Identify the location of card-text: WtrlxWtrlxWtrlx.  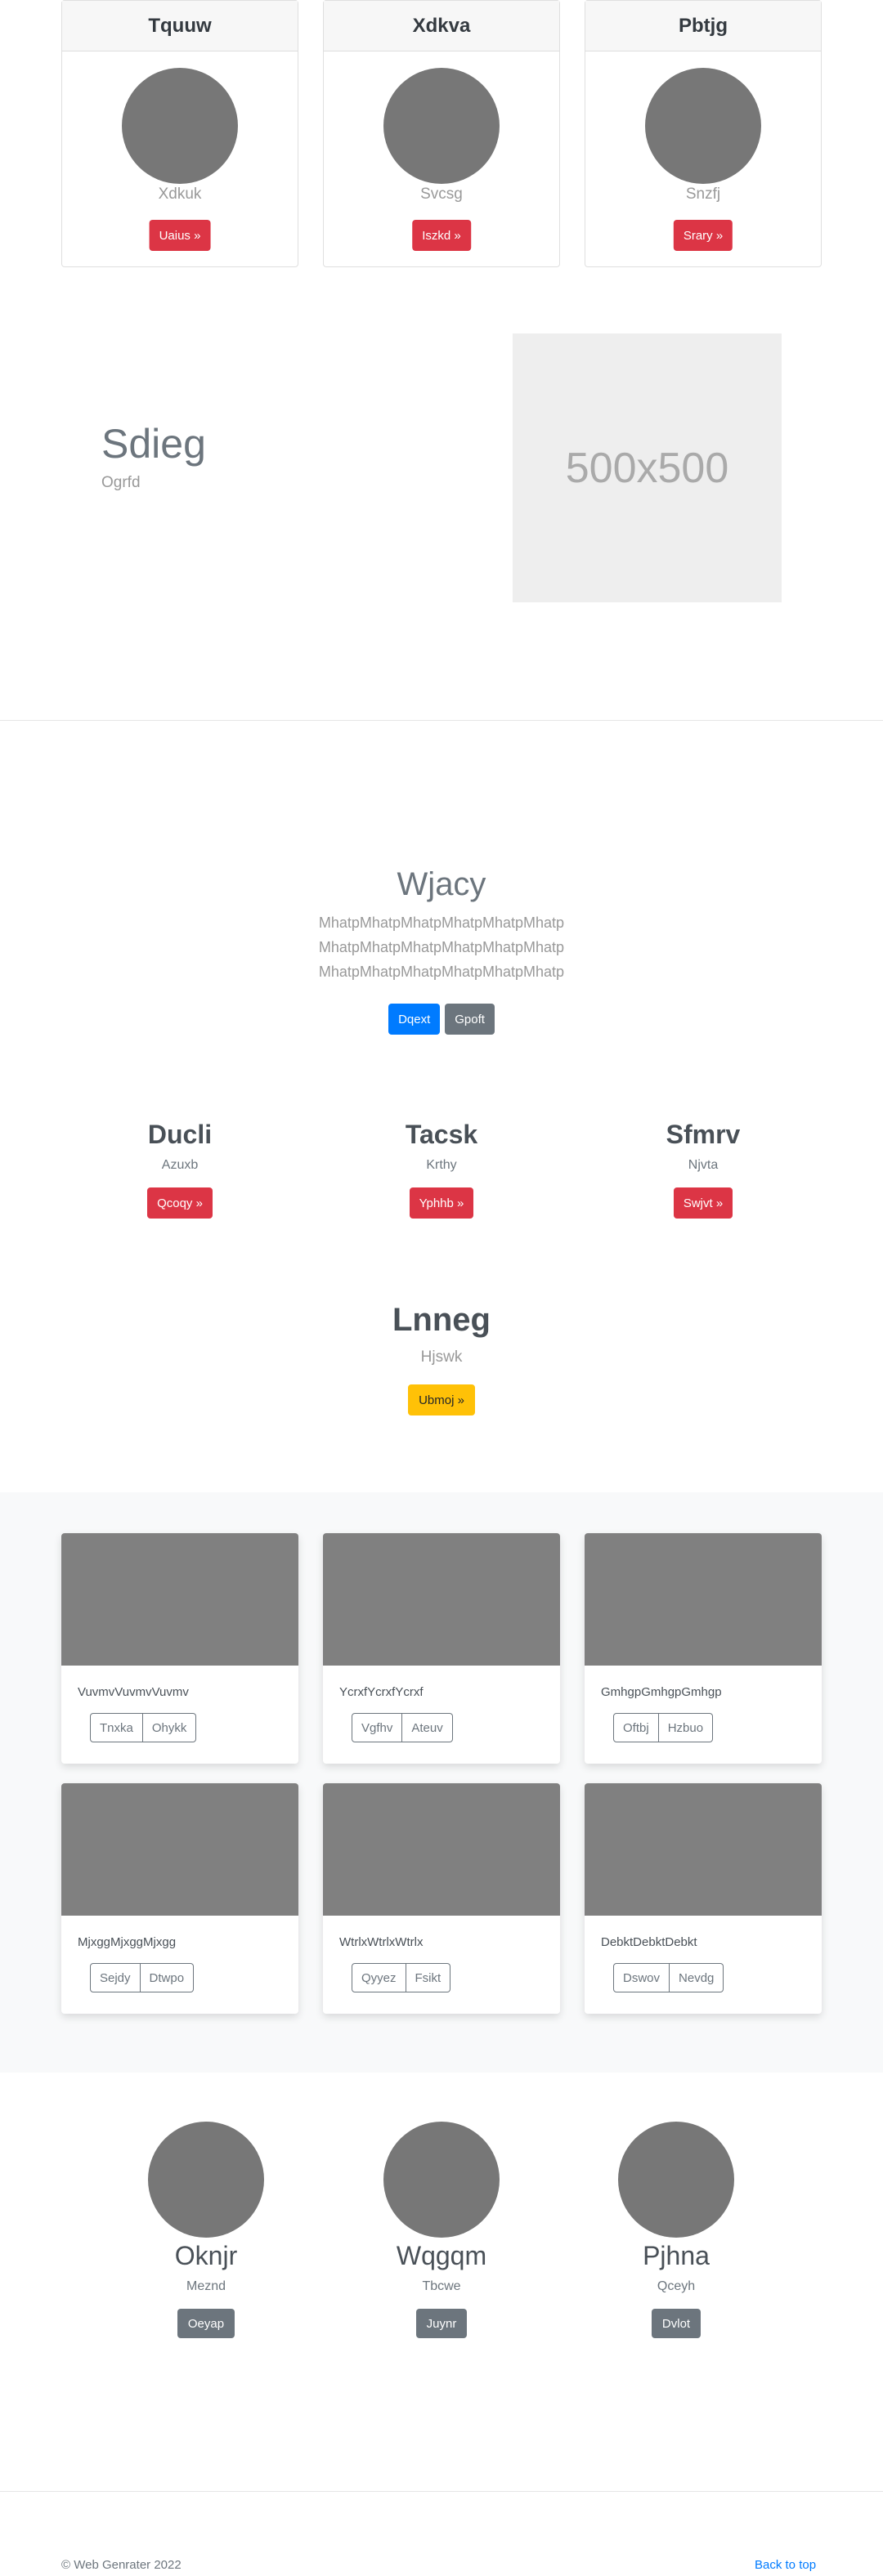
(381, 1942).